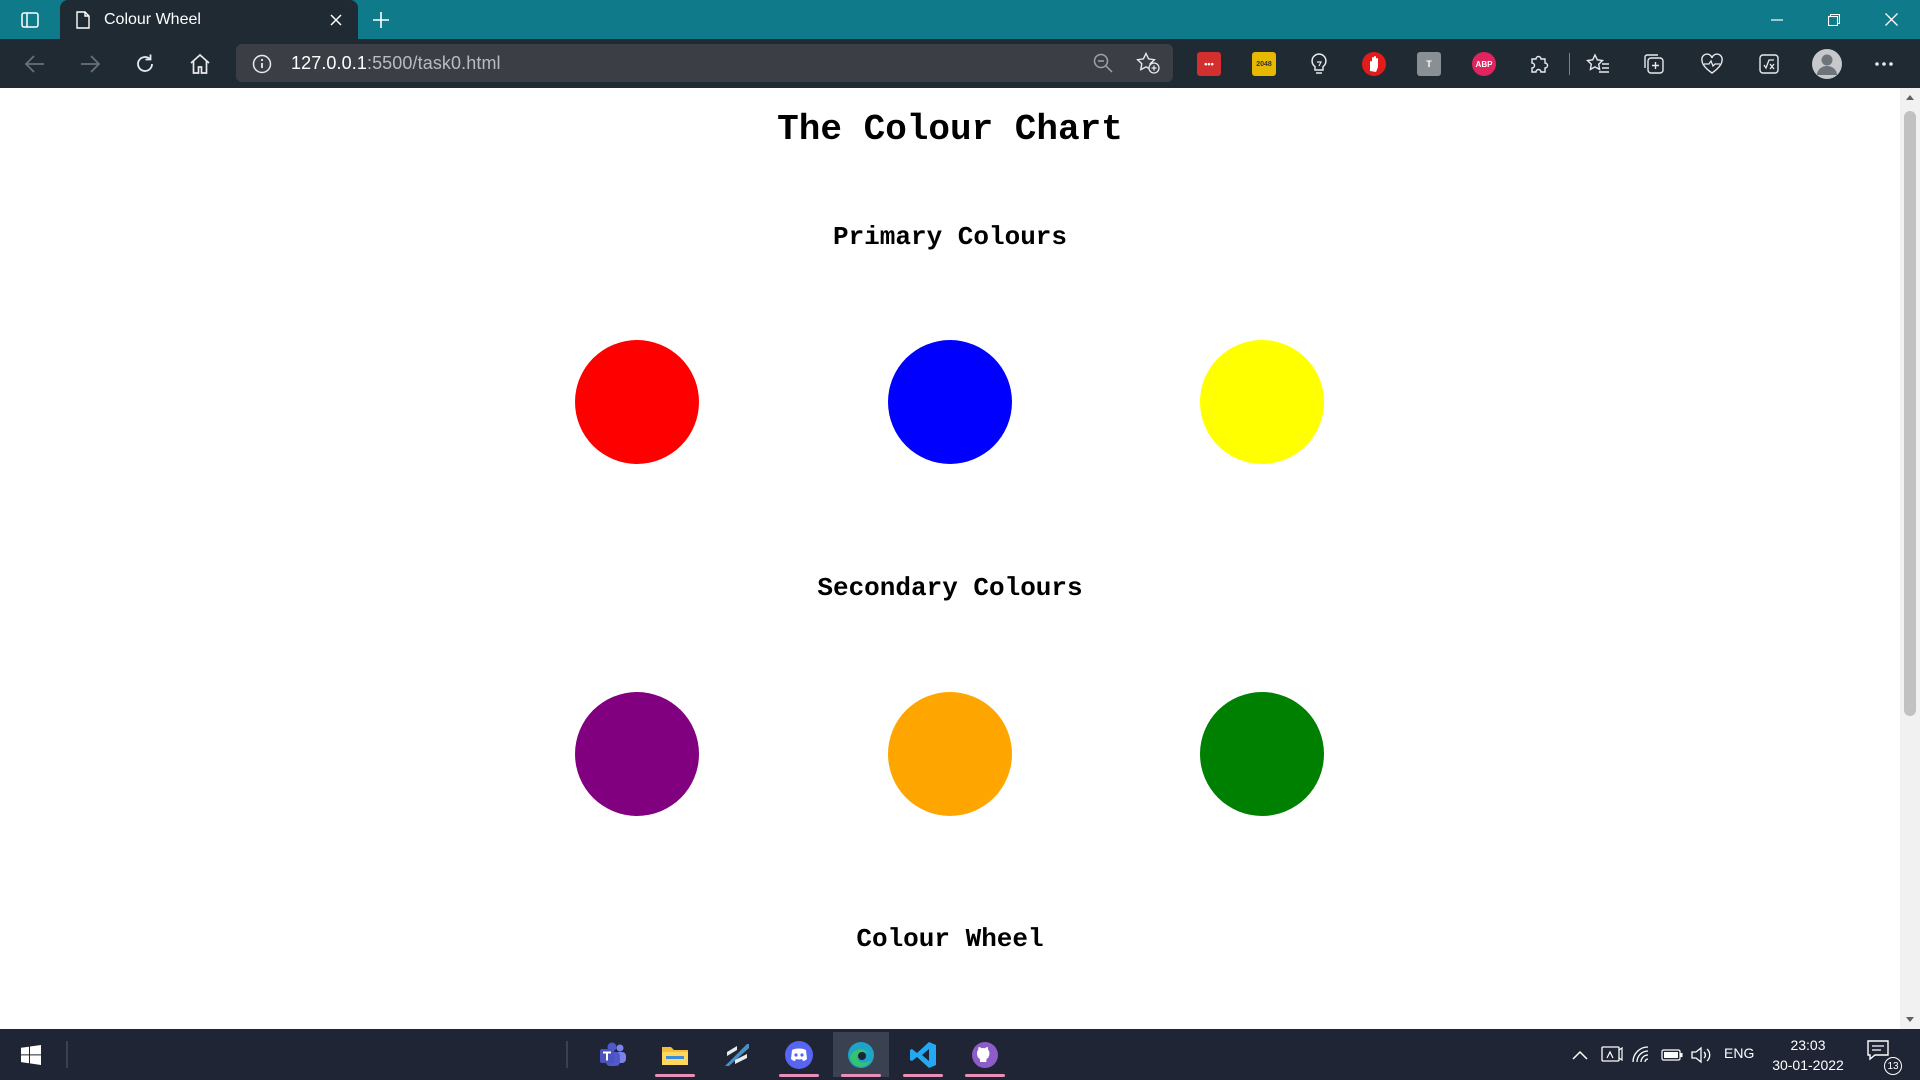  What do you see at coordinates (1808, 1065) in the screenshot?
I see `clock-date: 30-01-2022` at bounding box center [1808, 1065].